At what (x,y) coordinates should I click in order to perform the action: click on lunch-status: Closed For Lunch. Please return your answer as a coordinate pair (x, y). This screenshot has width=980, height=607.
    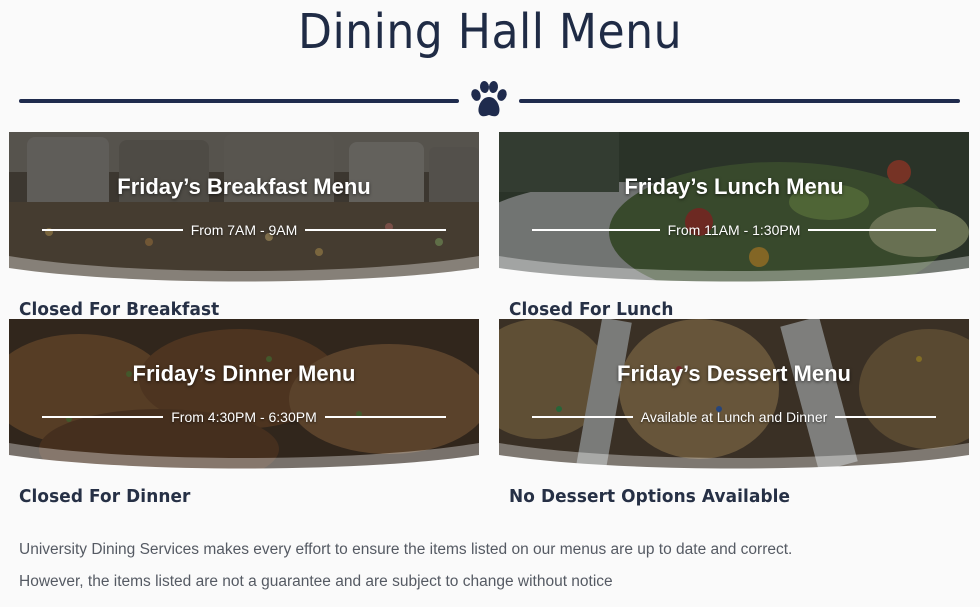
    Looking at the image, I should click on (591, 309).